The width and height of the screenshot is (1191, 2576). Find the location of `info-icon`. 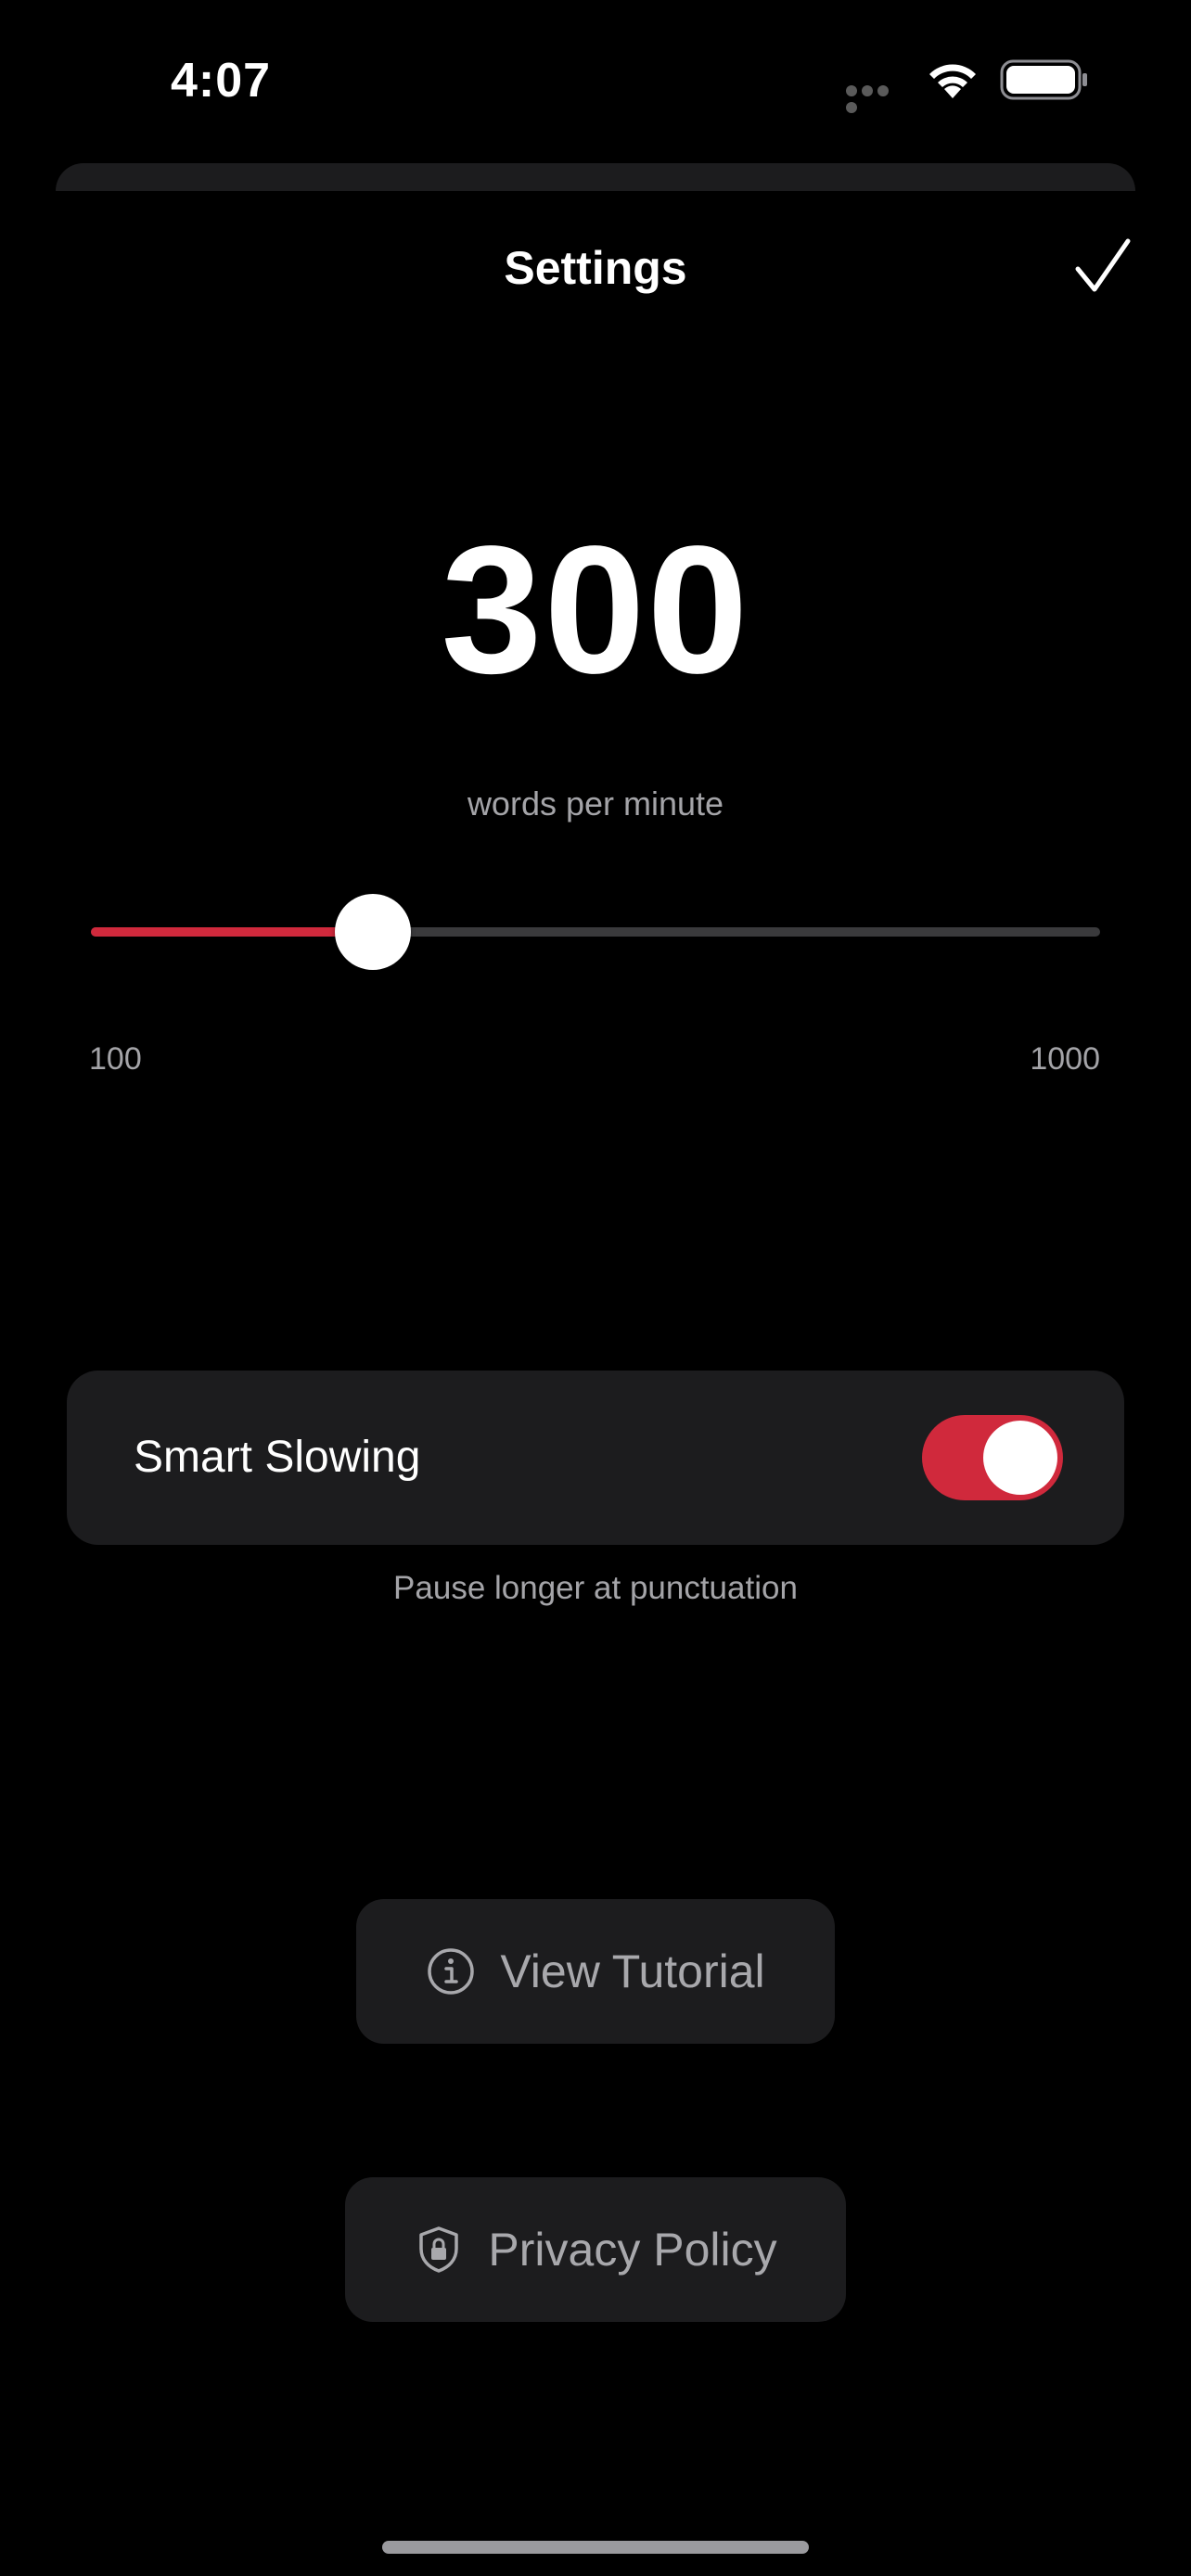

info-icon is located at coordinates (451, 1971).